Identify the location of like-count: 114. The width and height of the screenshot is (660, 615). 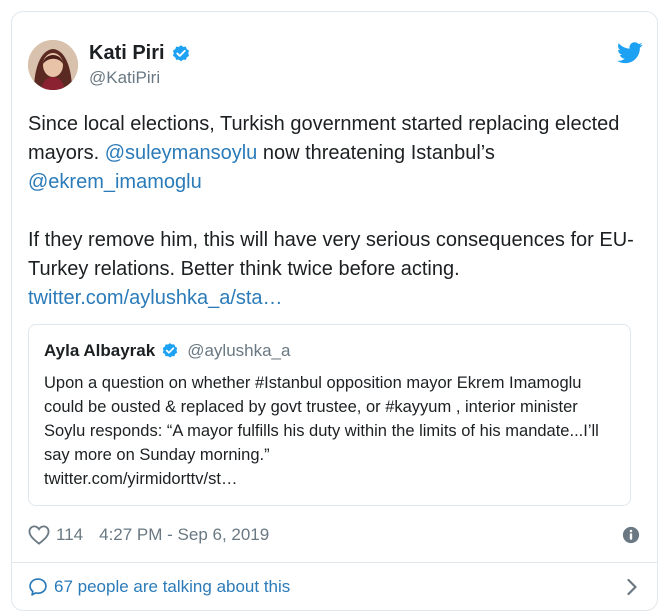
(69, 535).